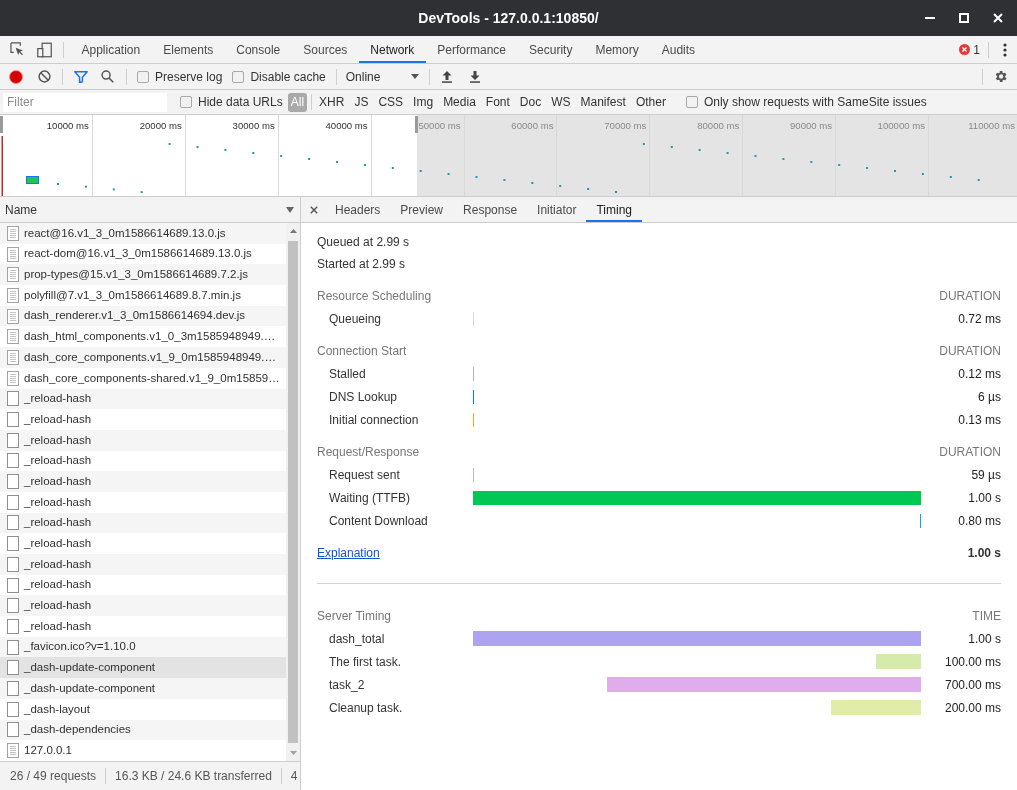 This screenshot has height=790, width=1017. I want to click on timing-label: Content Download, so click(378, 520).